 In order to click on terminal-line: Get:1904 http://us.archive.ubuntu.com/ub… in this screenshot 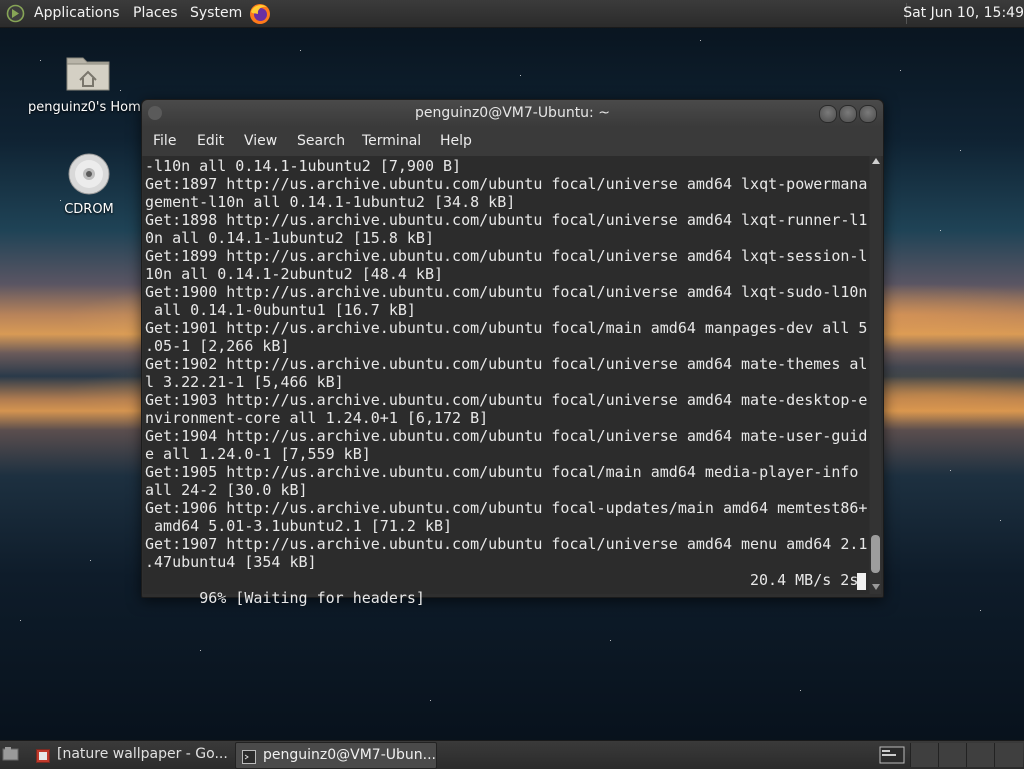, I will do `click(506, 436)`.